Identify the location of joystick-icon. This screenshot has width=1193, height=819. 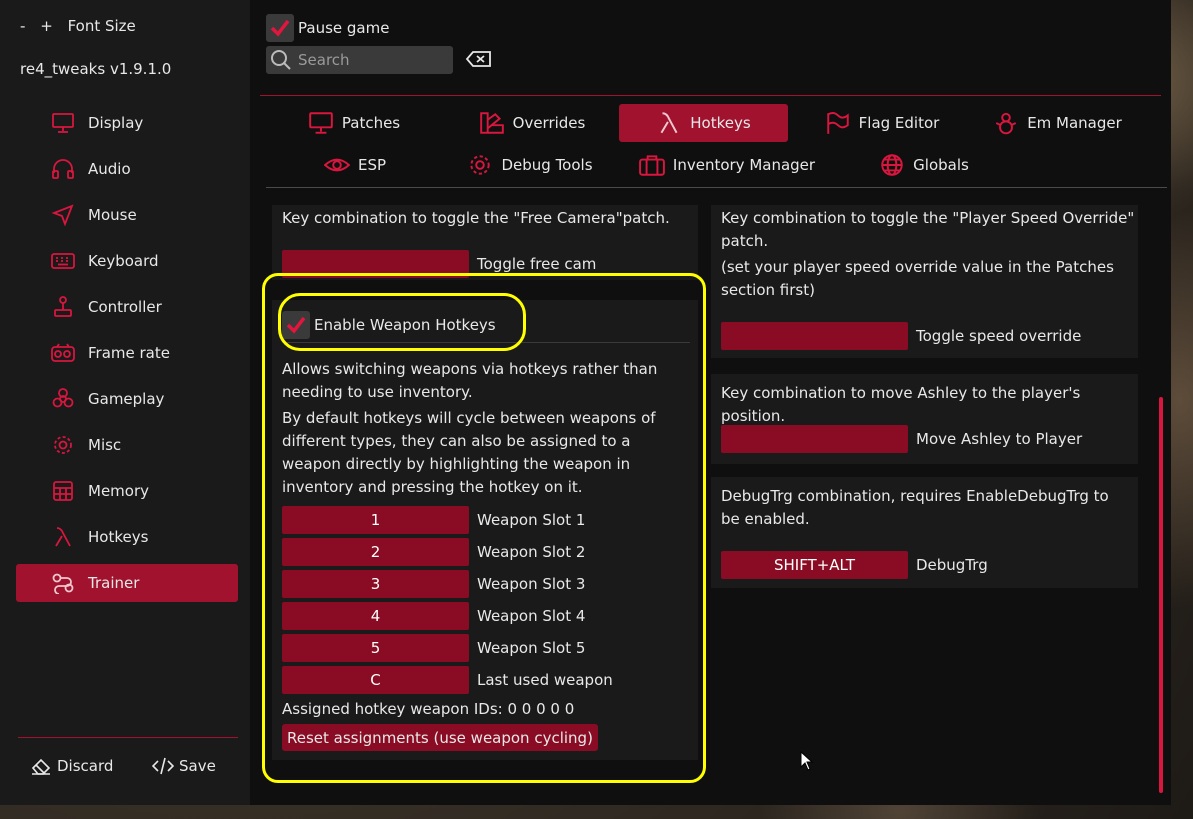
(63, 307).